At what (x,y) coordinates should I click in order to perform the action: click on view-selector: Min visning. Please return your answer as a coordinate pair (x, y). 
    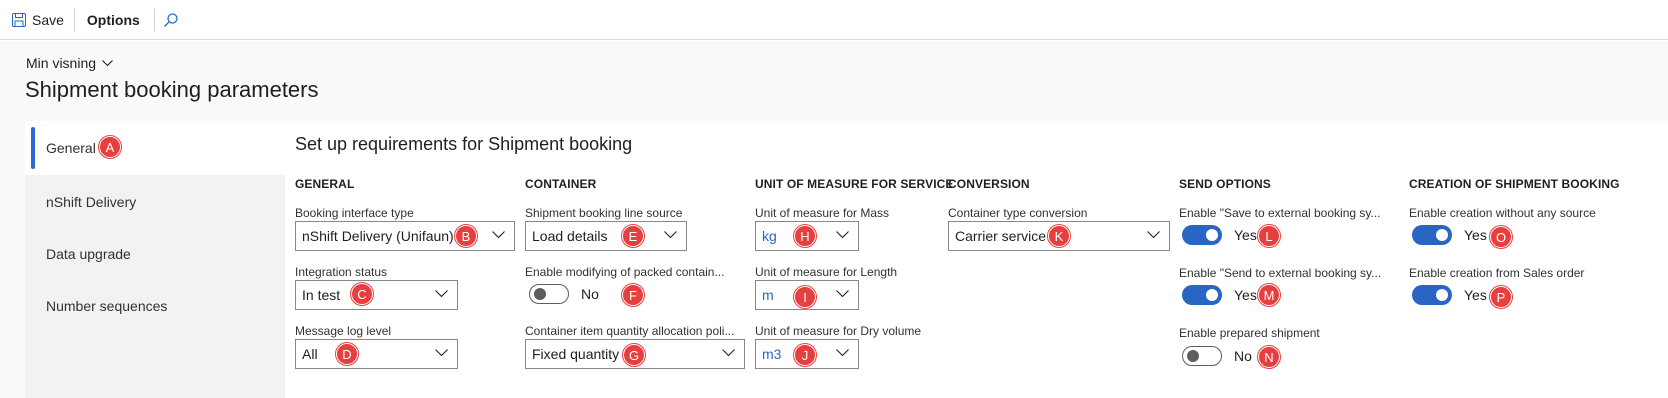
    Looking at the image, I should click on (69, 63).